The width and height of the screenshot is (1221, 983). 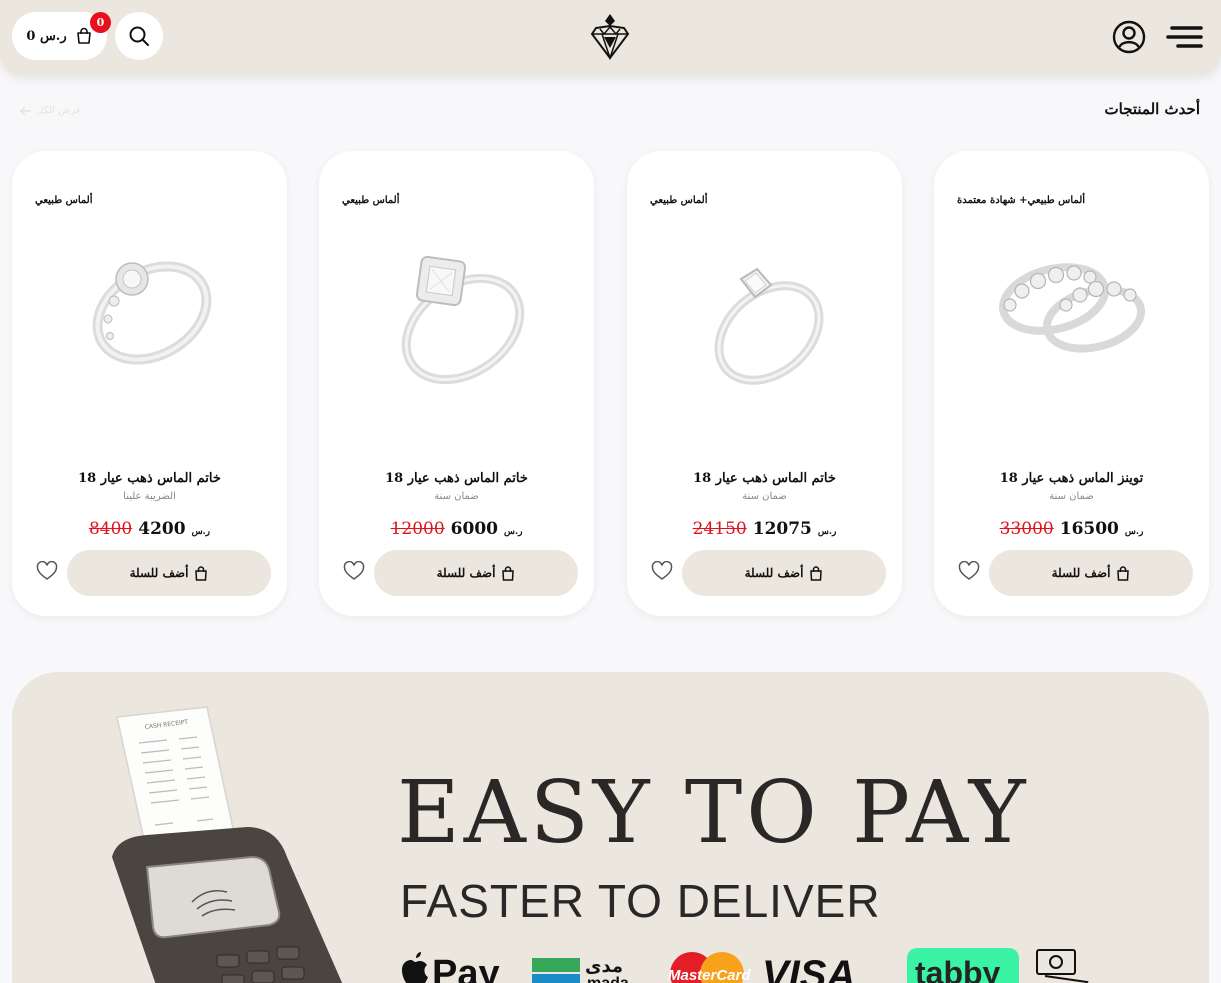 I want to click on price-row: ر.س 6000 12000, so click(x=456, y=529).